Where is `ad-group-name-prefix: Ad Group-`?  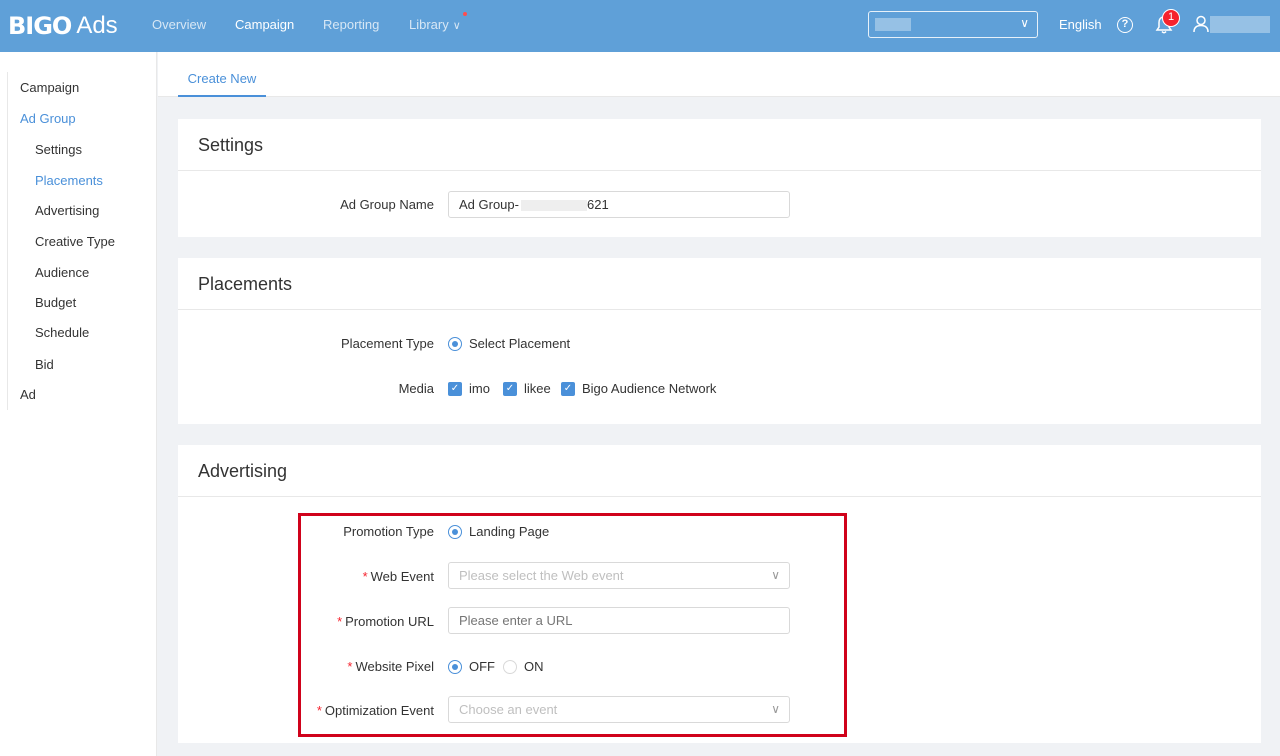 ad-group-name-prefix: Ad Group- is located at coordinates (489, 204).